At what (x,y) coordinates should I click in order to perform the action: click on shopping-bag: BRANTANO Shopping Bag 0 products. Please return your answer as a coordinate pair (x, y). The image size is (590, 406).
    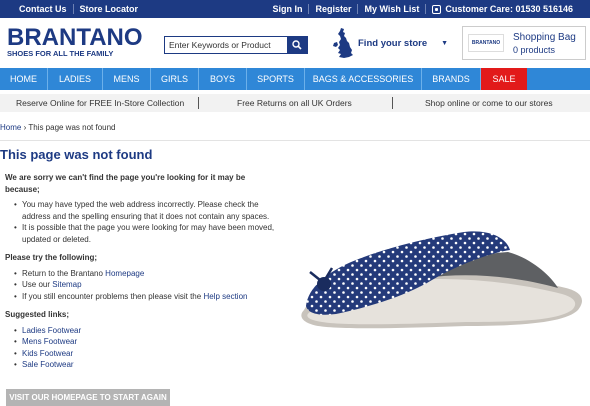
    Looking at the image, I should click on (524, 43).